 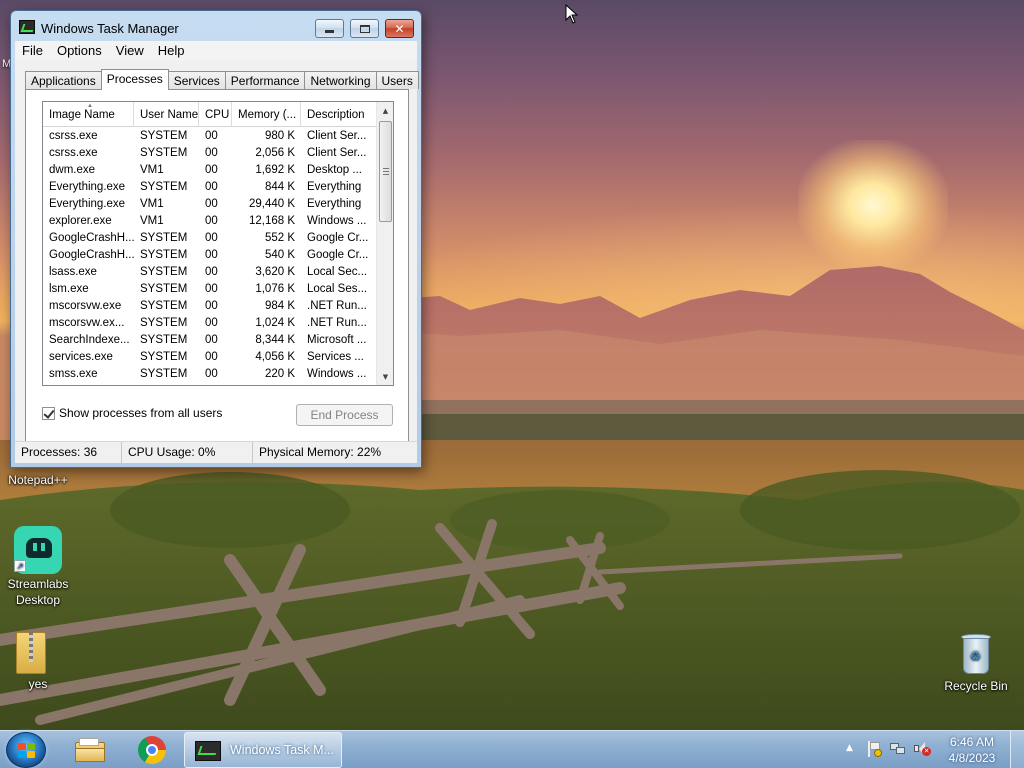 What do you see at coordinates (972, 742) in the screenshot?
I see `clock-time: 6:46 AM` at bounding box center [972, 742].